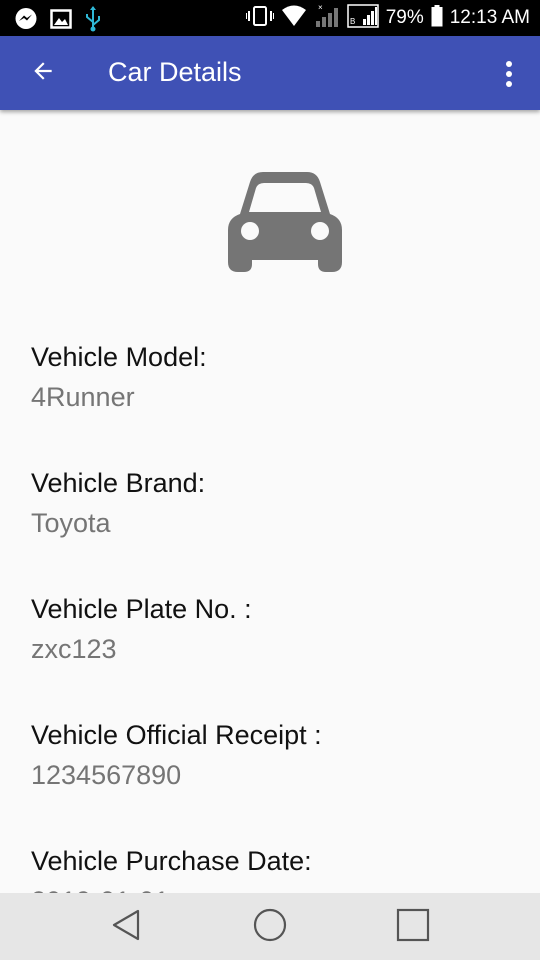 The width and height of the screenshot is (540, 960). What do you see at coordinates (93, 21) in the screenshot?
I see `usb-icon` at bounding box center [93, 21].